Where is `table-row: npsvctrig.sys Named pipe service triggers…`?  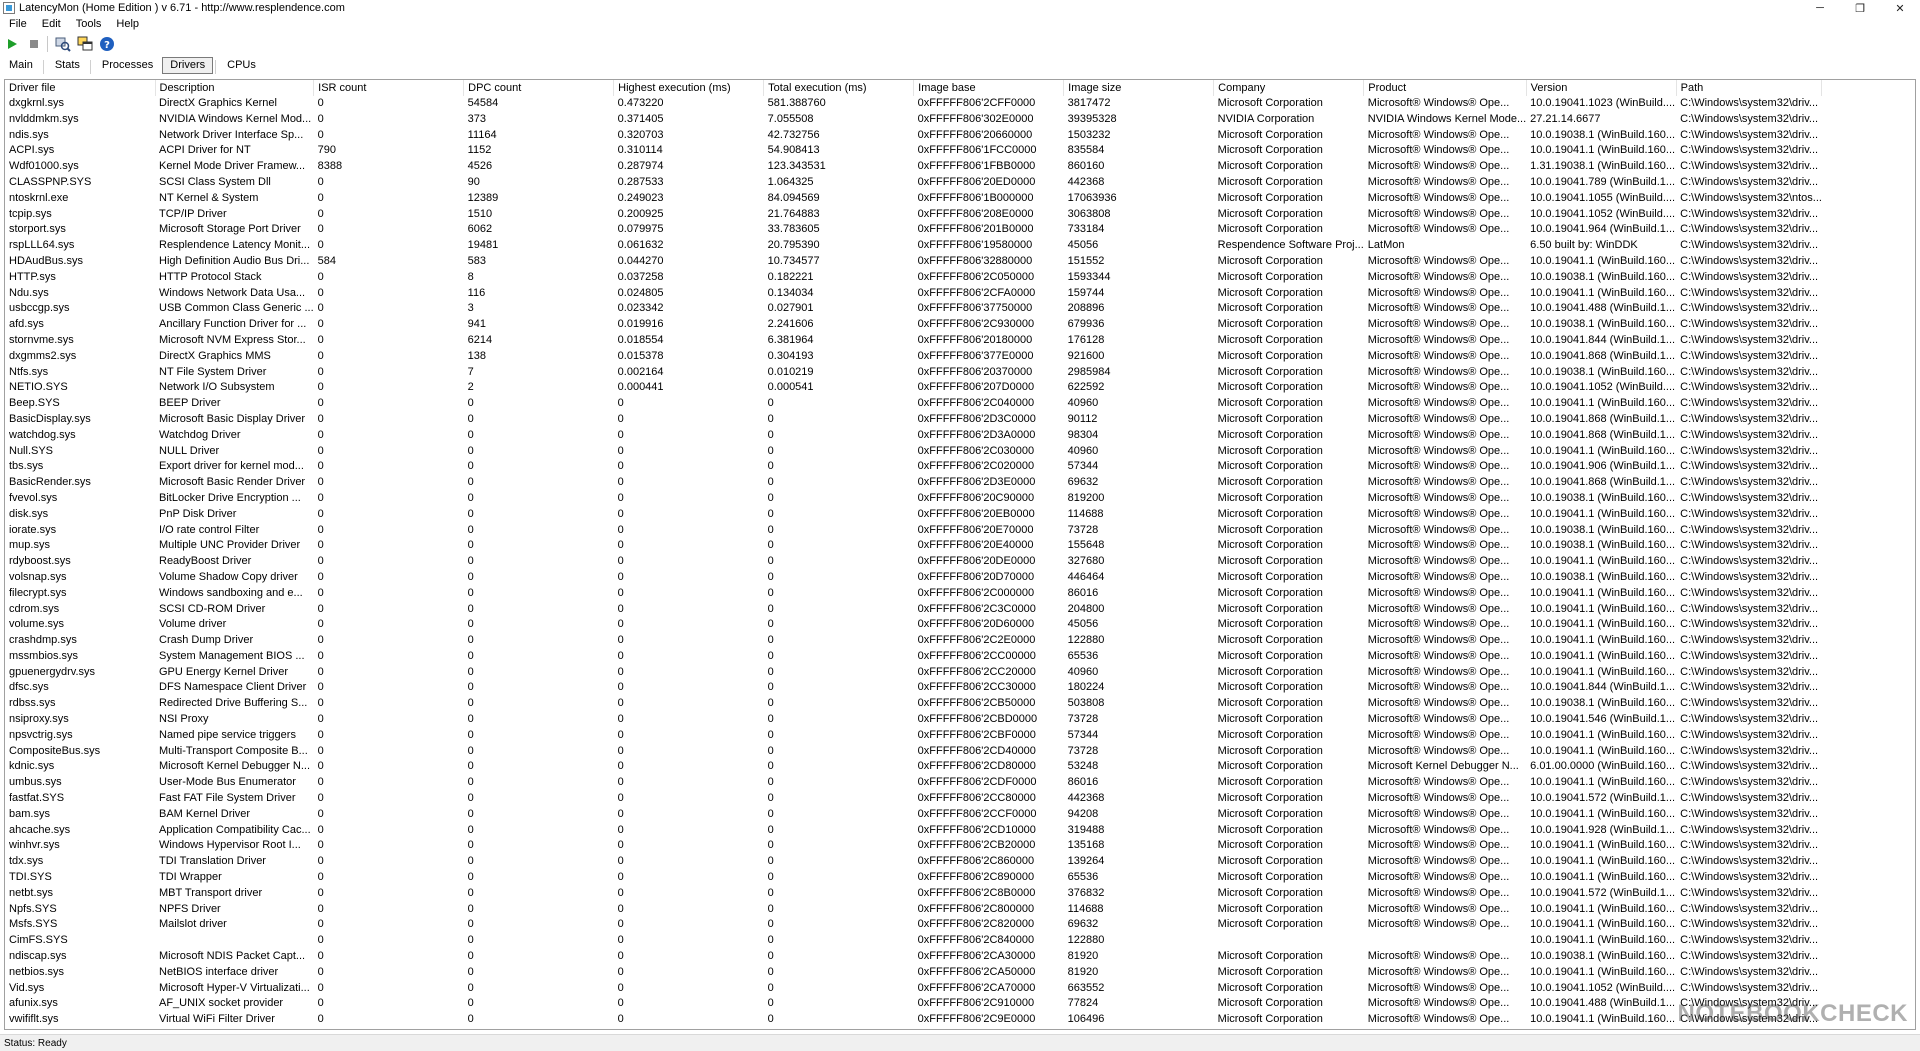
table-row: npsvctrig.sys Named pipe service triggers… is located at coordinates (913, 736).